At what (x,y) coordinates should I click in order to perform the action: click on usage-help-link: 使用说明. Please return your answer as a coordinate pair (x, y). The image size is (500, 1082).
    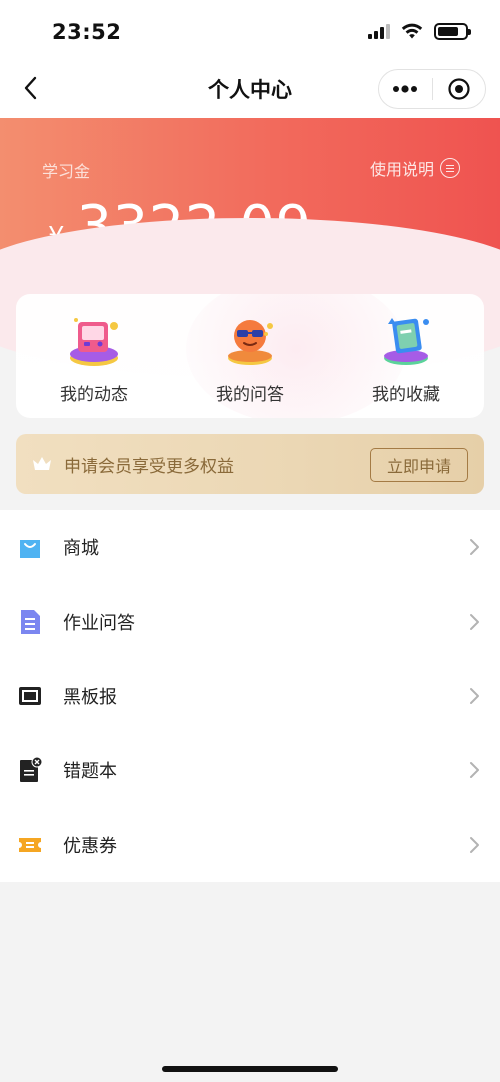
    Looking at the image, I should click on (415, 168).